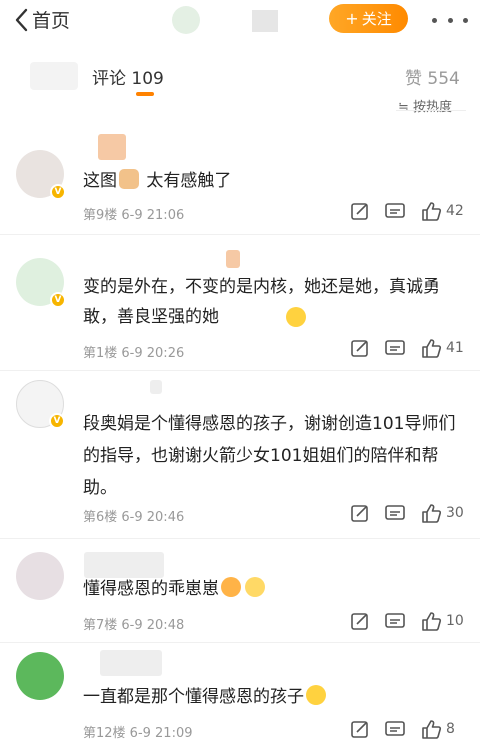 This screenshot has width=480, height=742. I want to click on comment-actions: 10, so click(401, 621).